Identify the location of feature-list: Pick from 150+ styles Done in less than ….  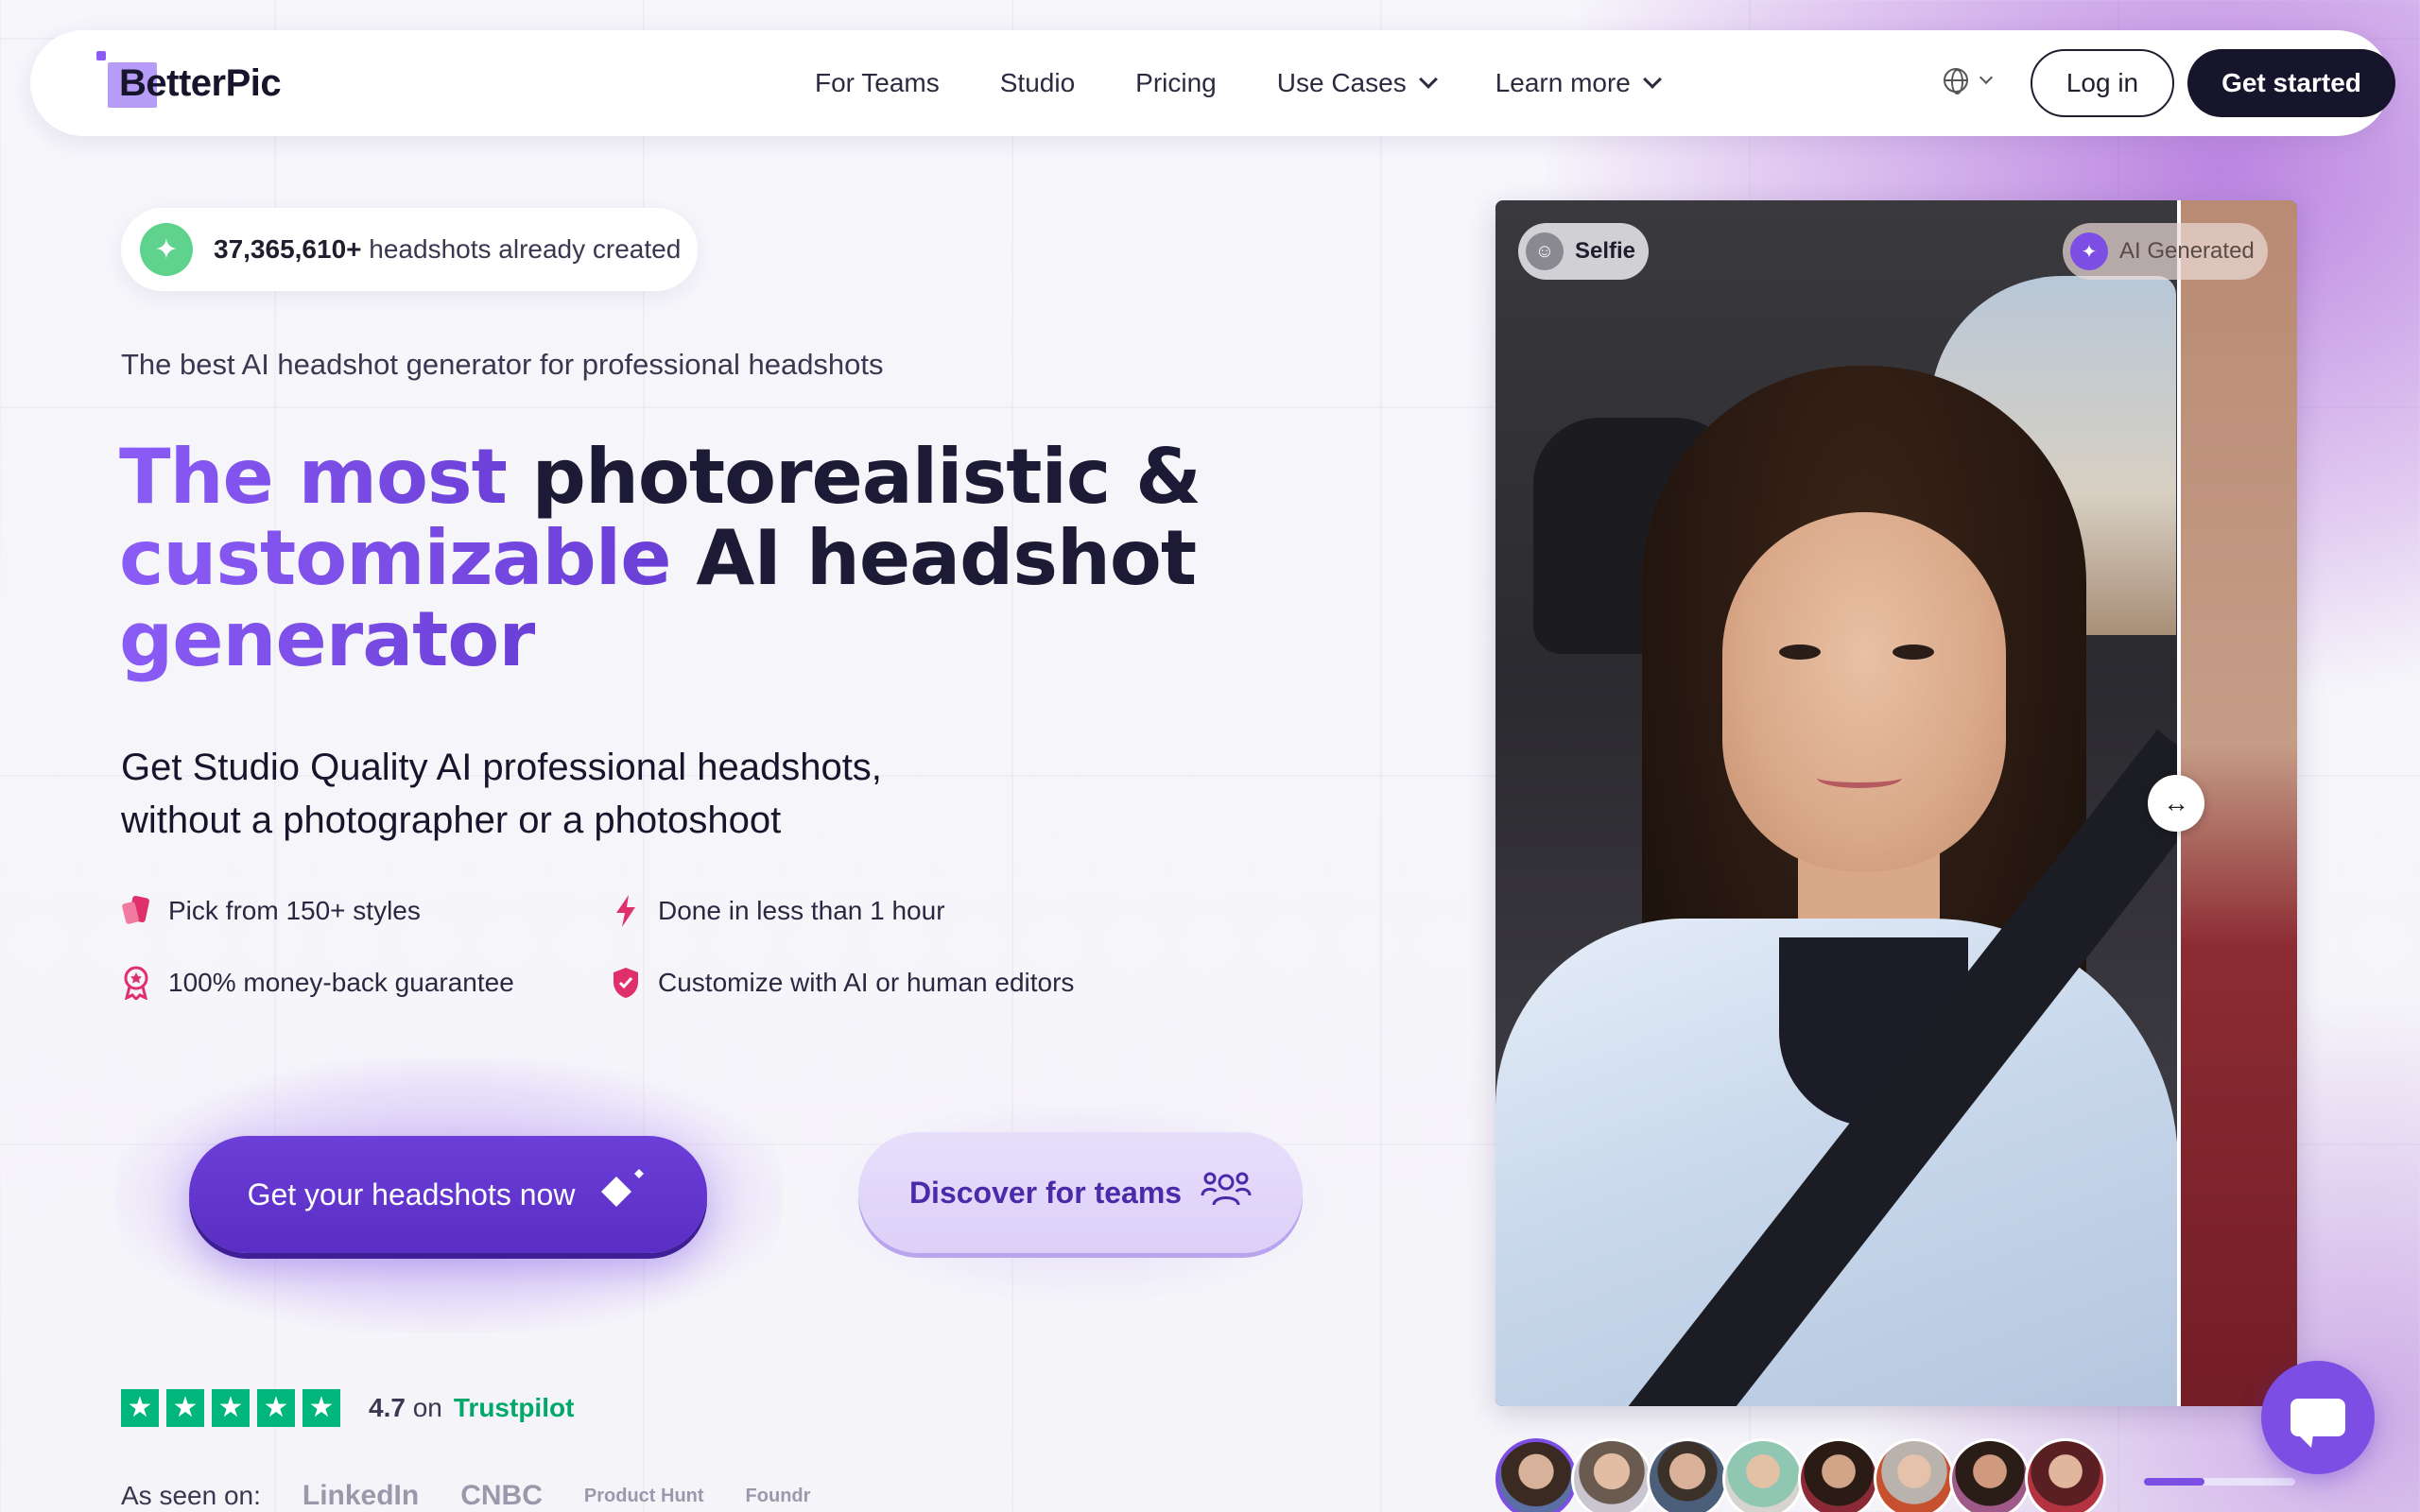
(641, 947).